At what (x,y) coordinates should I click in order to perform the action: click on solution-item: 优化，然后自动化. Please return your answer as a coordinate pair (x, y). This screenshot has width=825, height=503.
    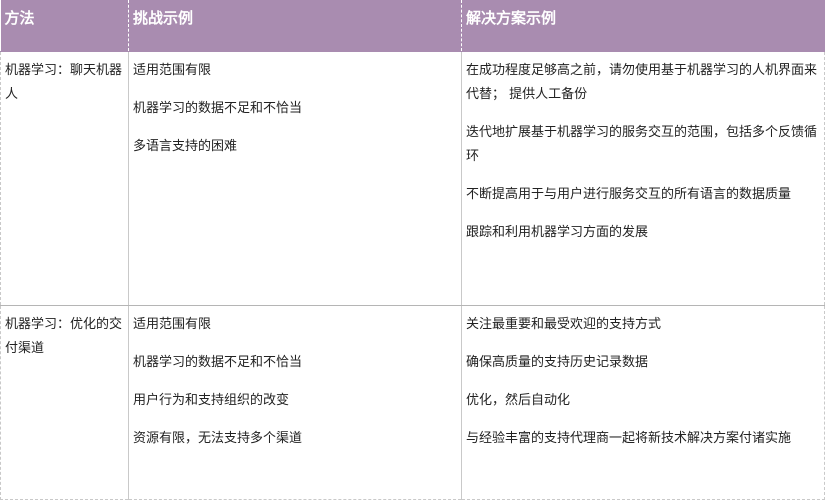
    Looking at the image, I should click on (518, 400).